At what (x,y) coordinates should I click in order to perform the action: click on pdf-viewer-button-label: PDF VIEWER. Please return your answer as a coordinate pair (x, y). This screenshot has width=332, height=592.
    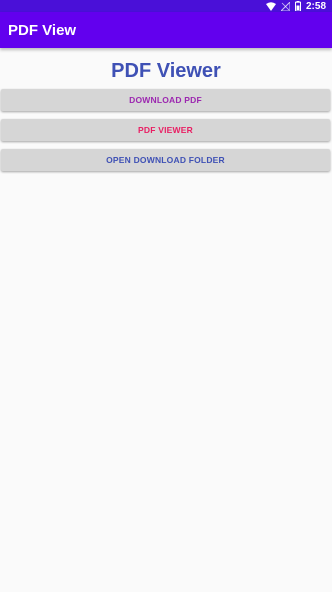
    Looking at the image, I should click on (165, 130).